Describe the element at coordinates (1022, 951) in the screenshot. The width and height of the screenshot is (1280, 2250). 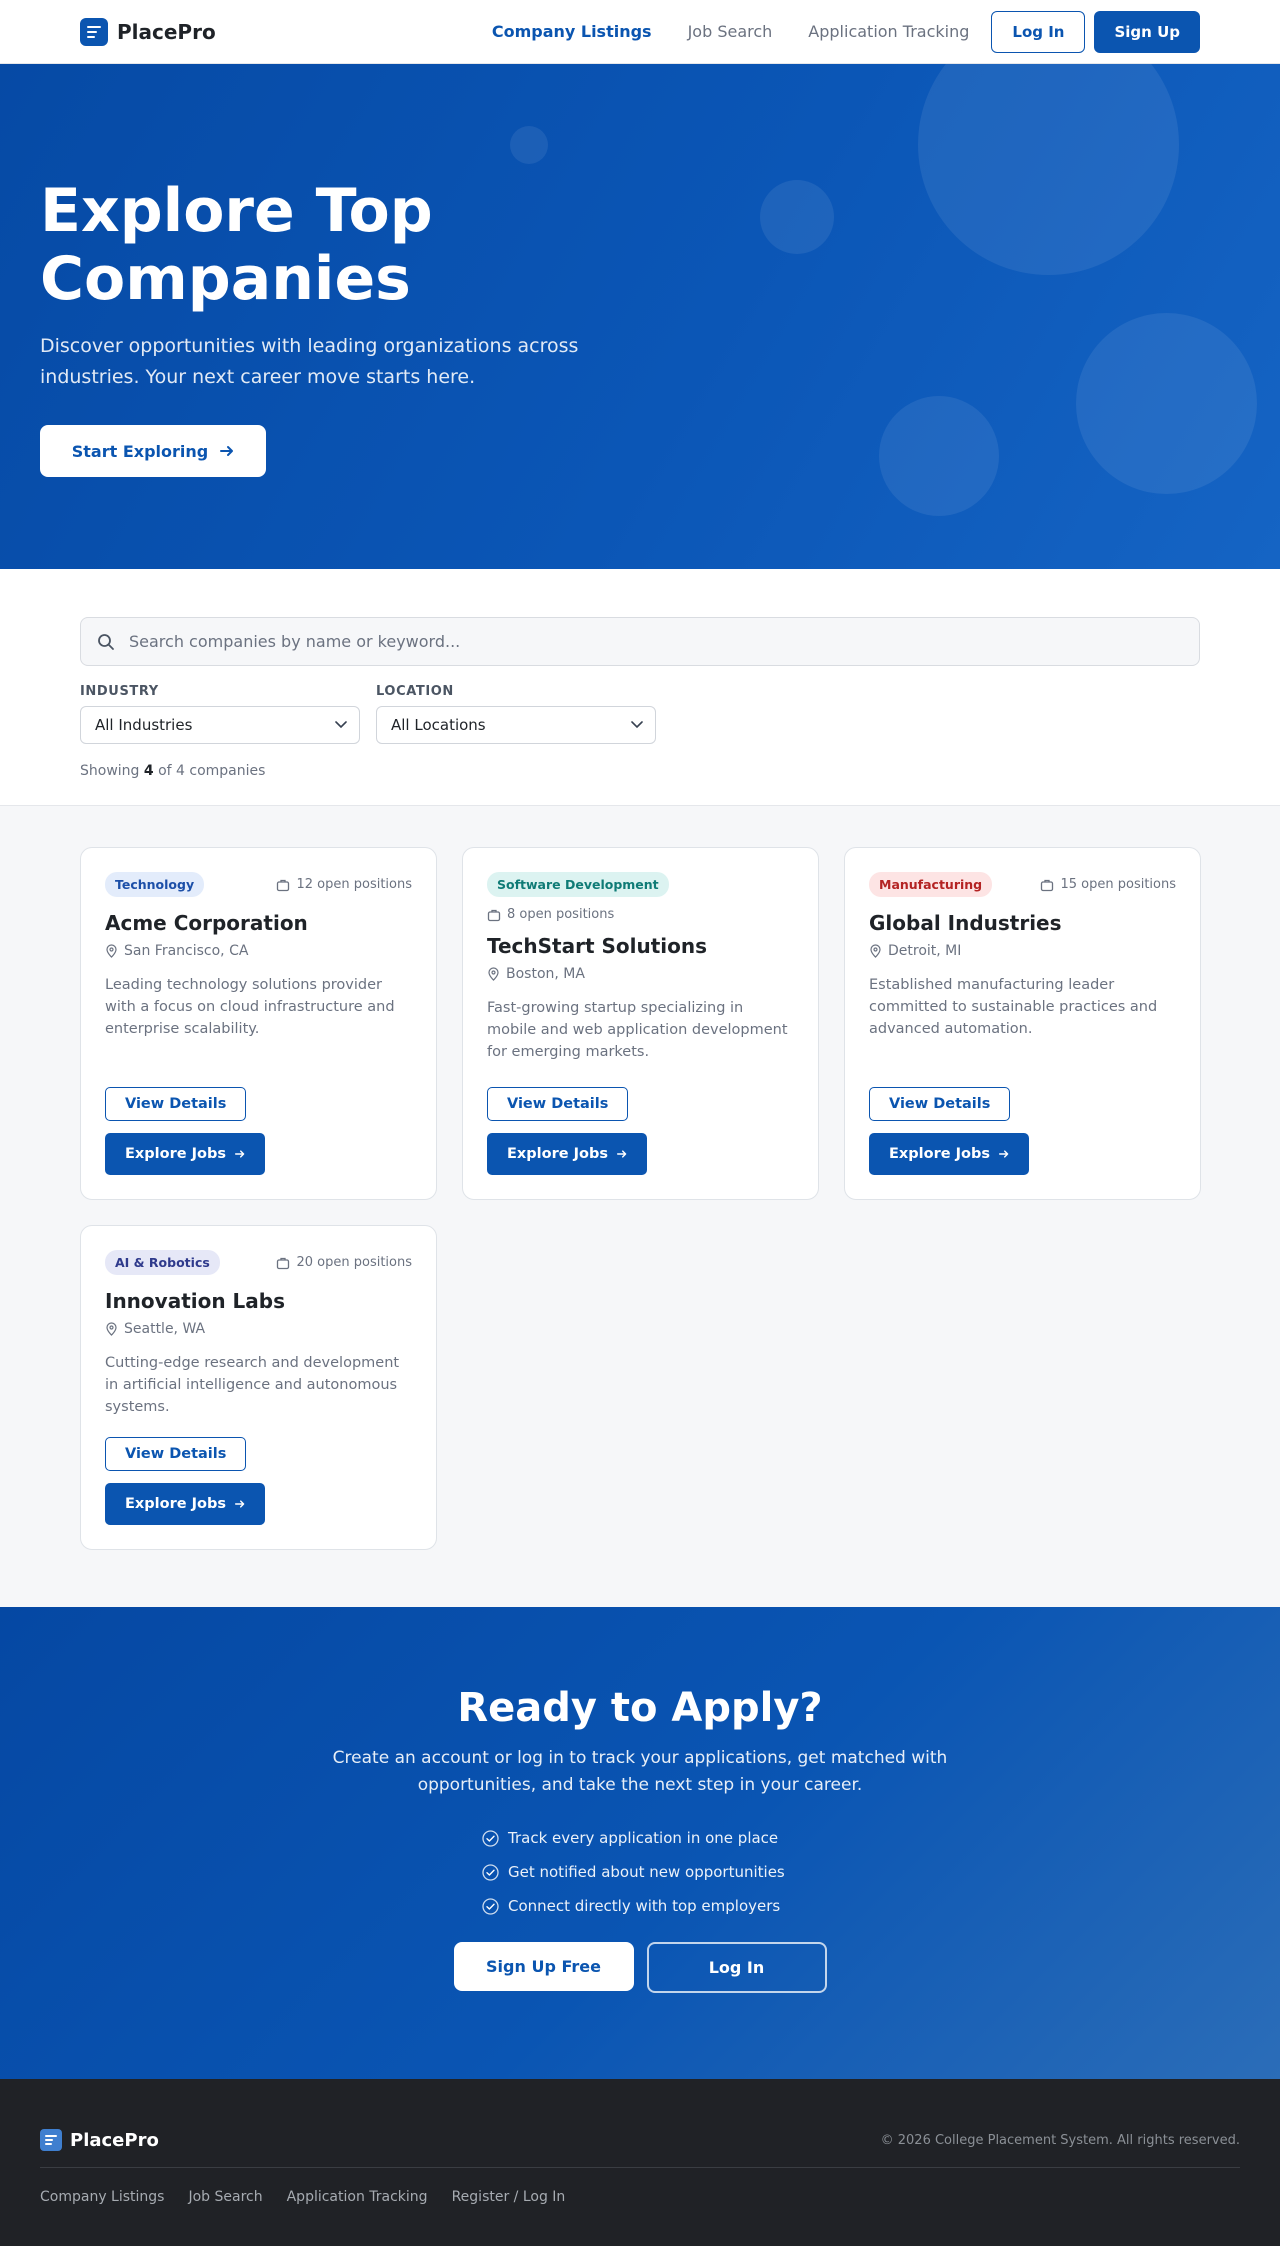
I see `company-location: Detroit, MI` at that location.